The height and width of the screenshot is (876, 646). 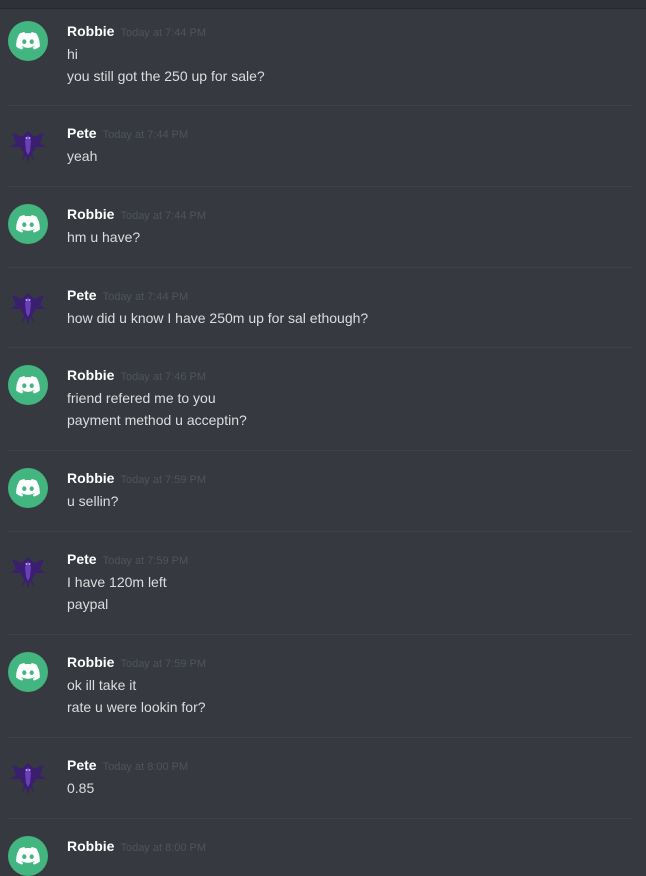 I want to click on message-header: Pete Today at 7:59 PM, so click(x=127, y=559).